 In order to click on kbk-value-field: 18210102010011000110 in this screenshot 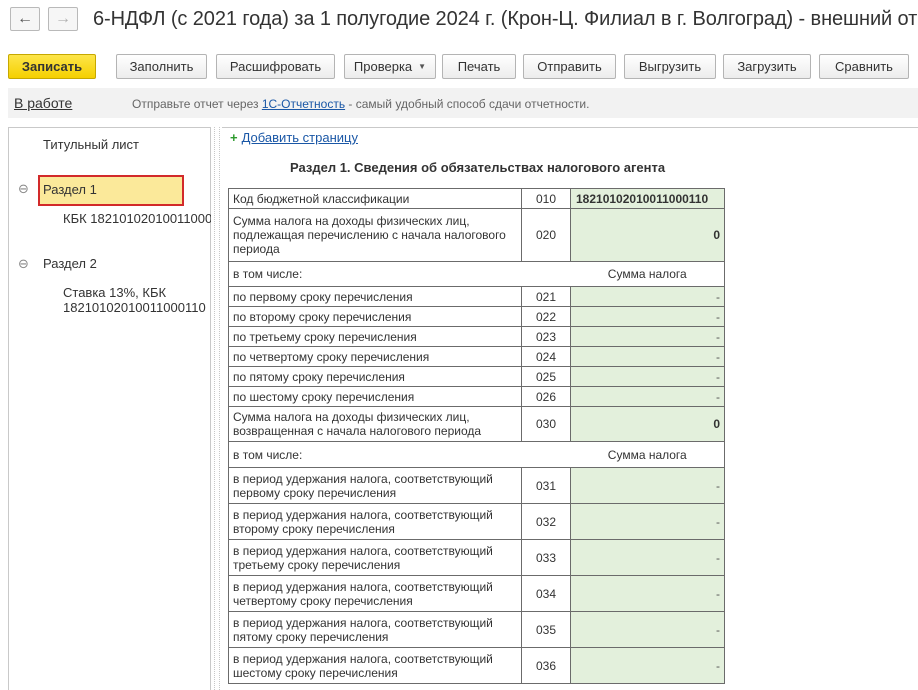, I will do `click(647, 198)`.